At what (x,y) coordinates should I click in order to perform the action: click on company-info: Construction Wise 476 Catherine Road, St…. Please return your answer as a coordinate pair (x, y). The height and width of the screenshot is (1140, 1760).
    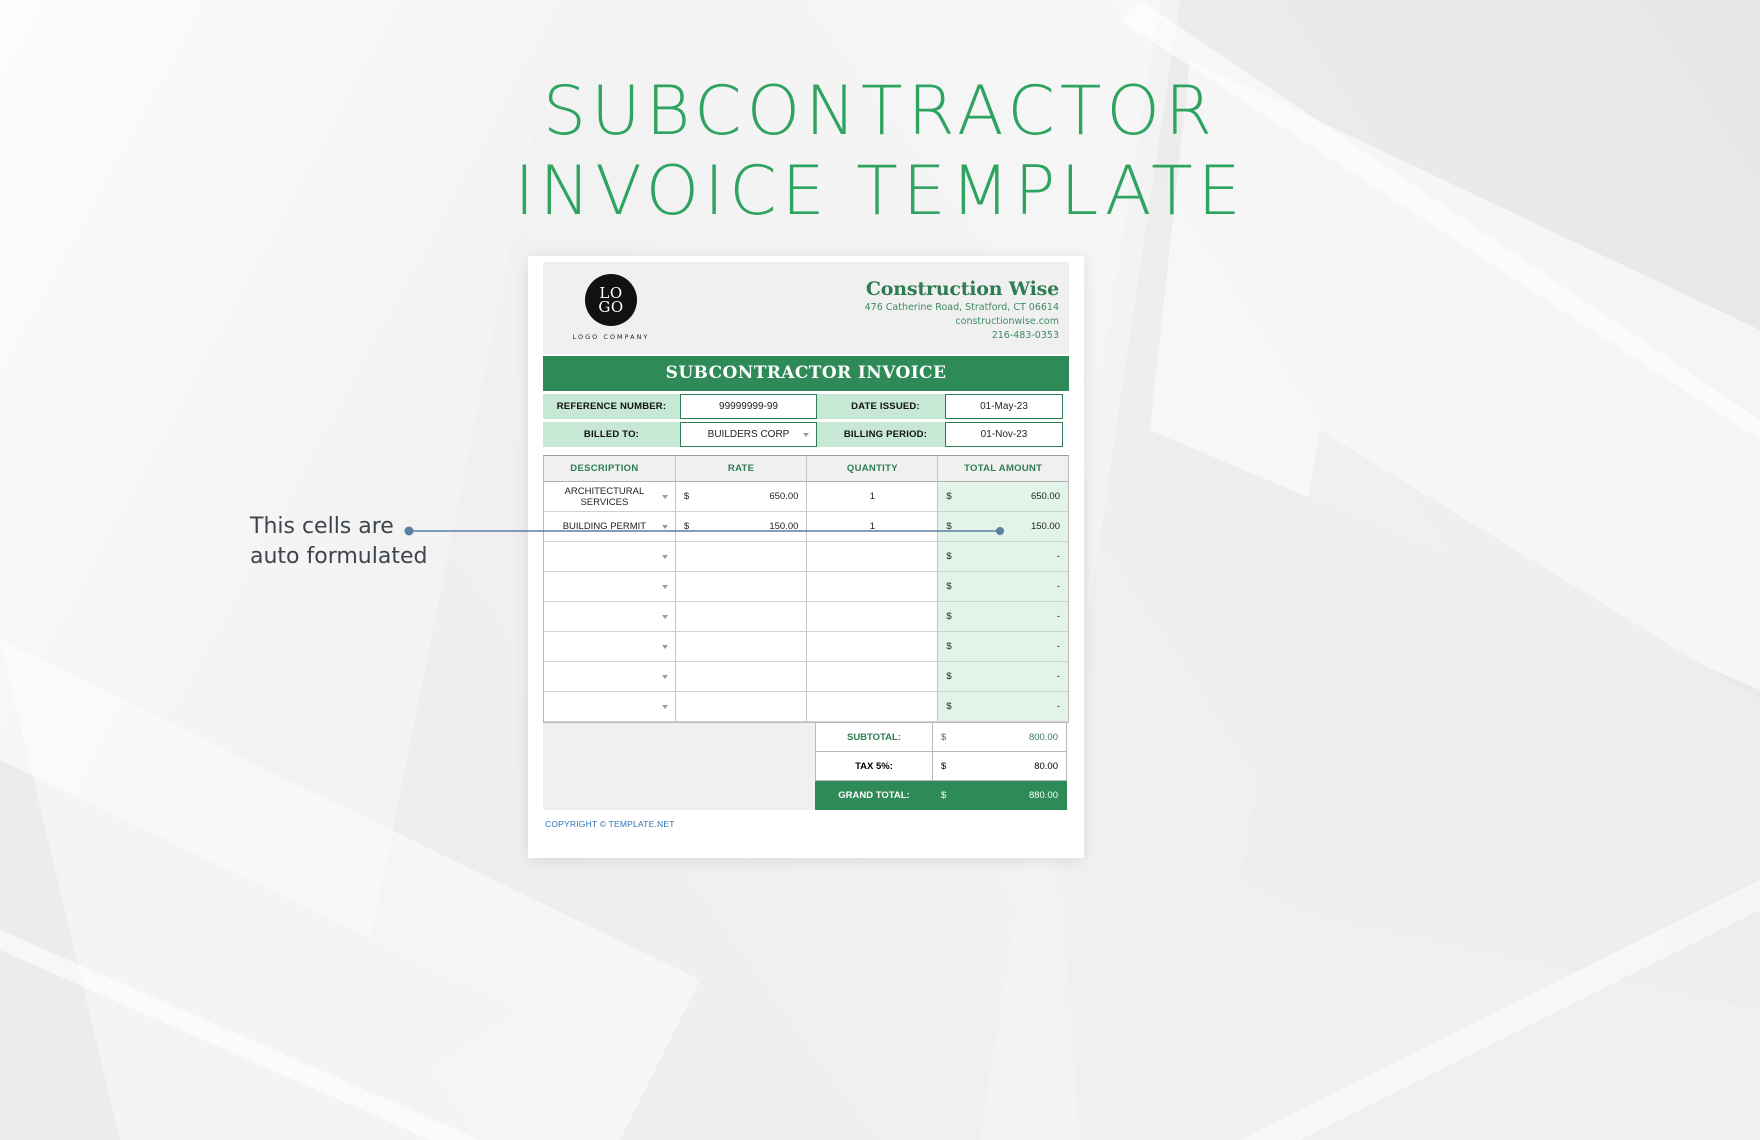
    Looking at the image, I should click on (965, 308).